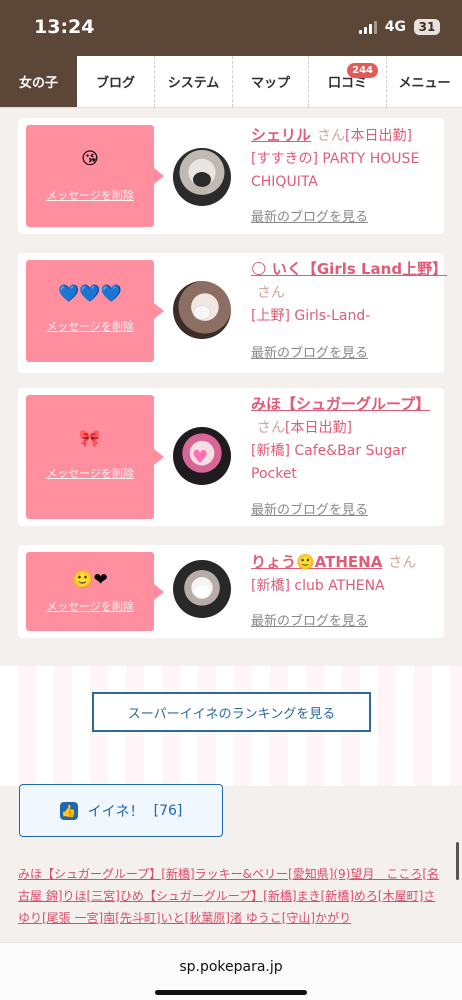  I want to click on super-like-ranking-button: スーパーイイネのランキングを見る, so click(231, 712).